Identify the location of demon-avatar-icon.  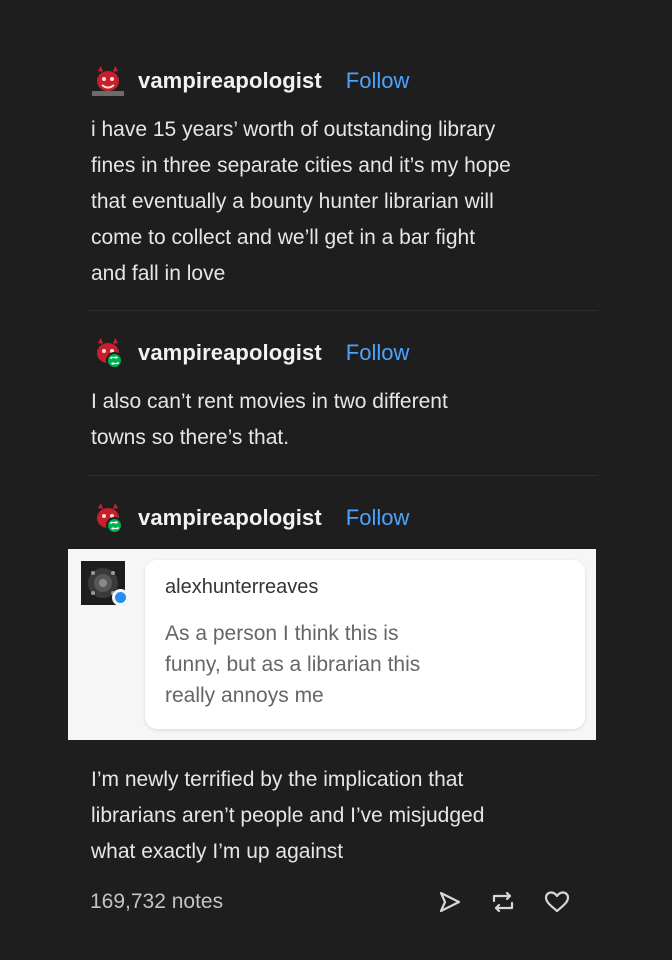
(108, 81).